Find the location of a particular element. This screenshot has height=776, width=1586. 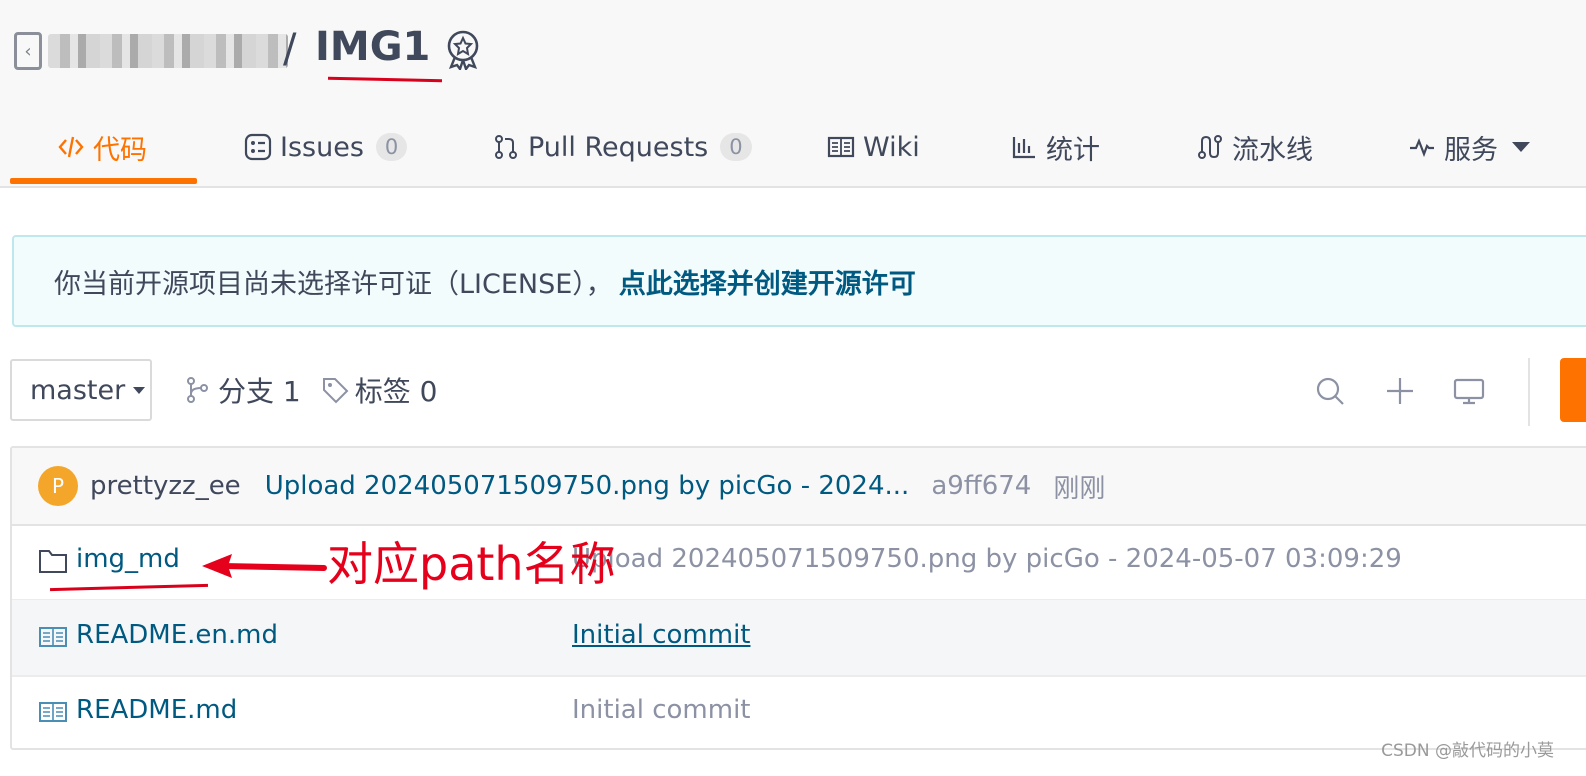

clone-download-button is located at coordinates (1573, 390).